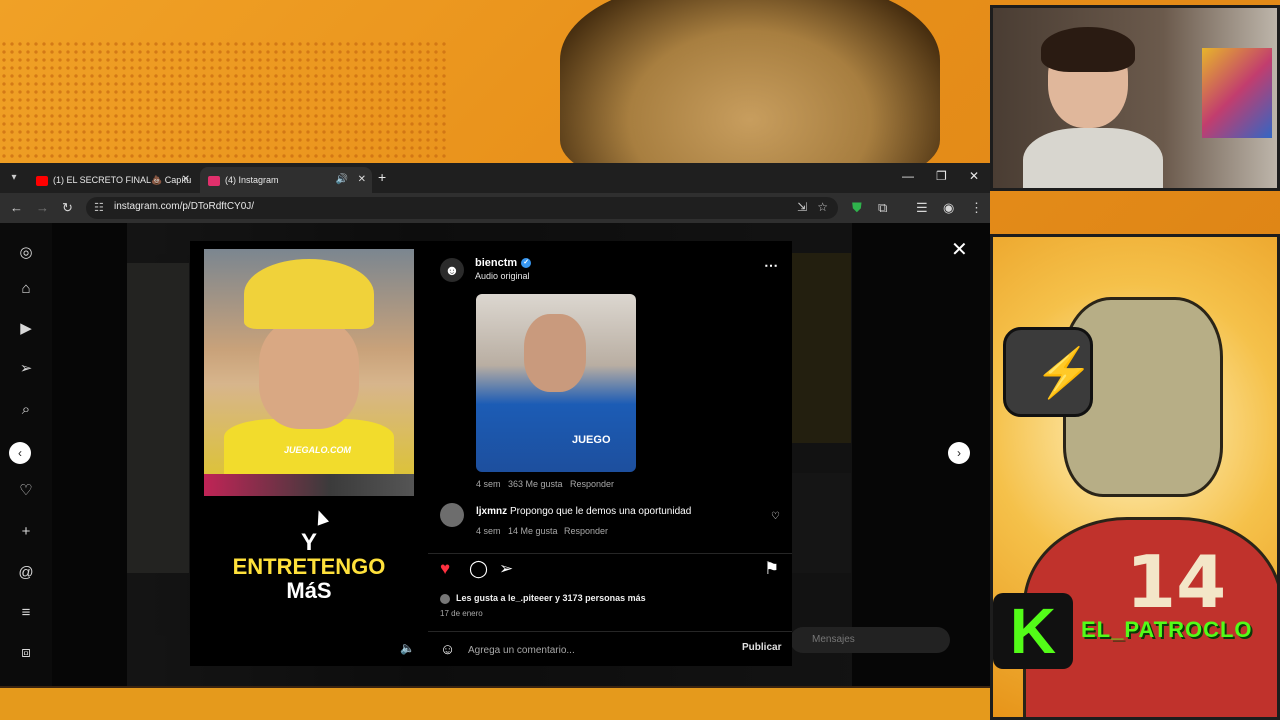 The height and width of the screenshot is (720, 1280). Describe the element at coordinates (286, 180) in the screenshot. I see `tab-instagram: (4) Instagram 🔊 ✕` at that location.